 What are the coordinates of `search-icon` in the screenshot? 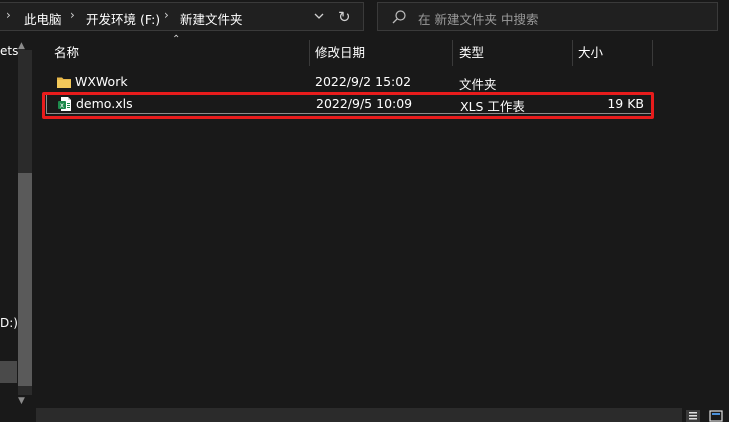 It's located at (399, 17).